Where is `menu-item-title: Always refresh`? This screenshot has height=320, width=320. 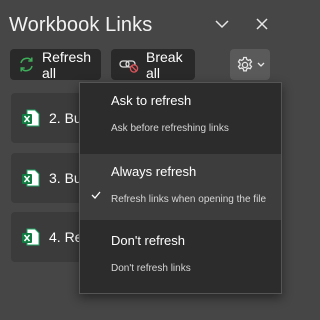 menu-item-title: Always refresh is located at coordinates (154, 171).